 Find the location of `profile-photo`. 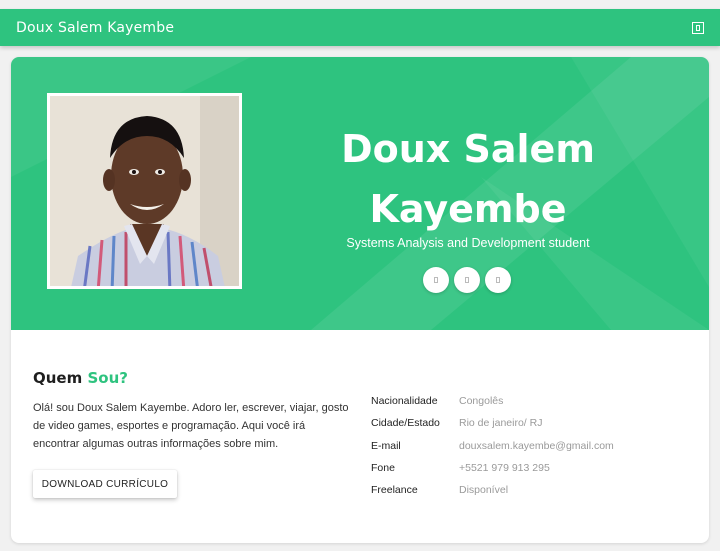

profile-photo is located at coordinates (144, 191).